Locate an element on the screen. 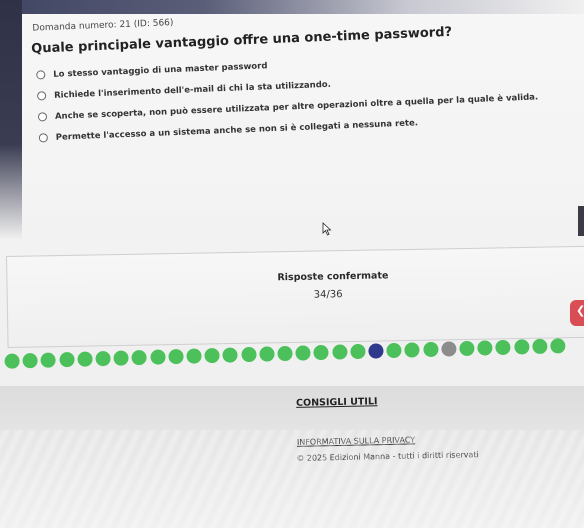 Image resolution: width=584 pixels, height=528 pixels. confirmed-answers-label: Risposte confermate is located at coordinates (333, 277).